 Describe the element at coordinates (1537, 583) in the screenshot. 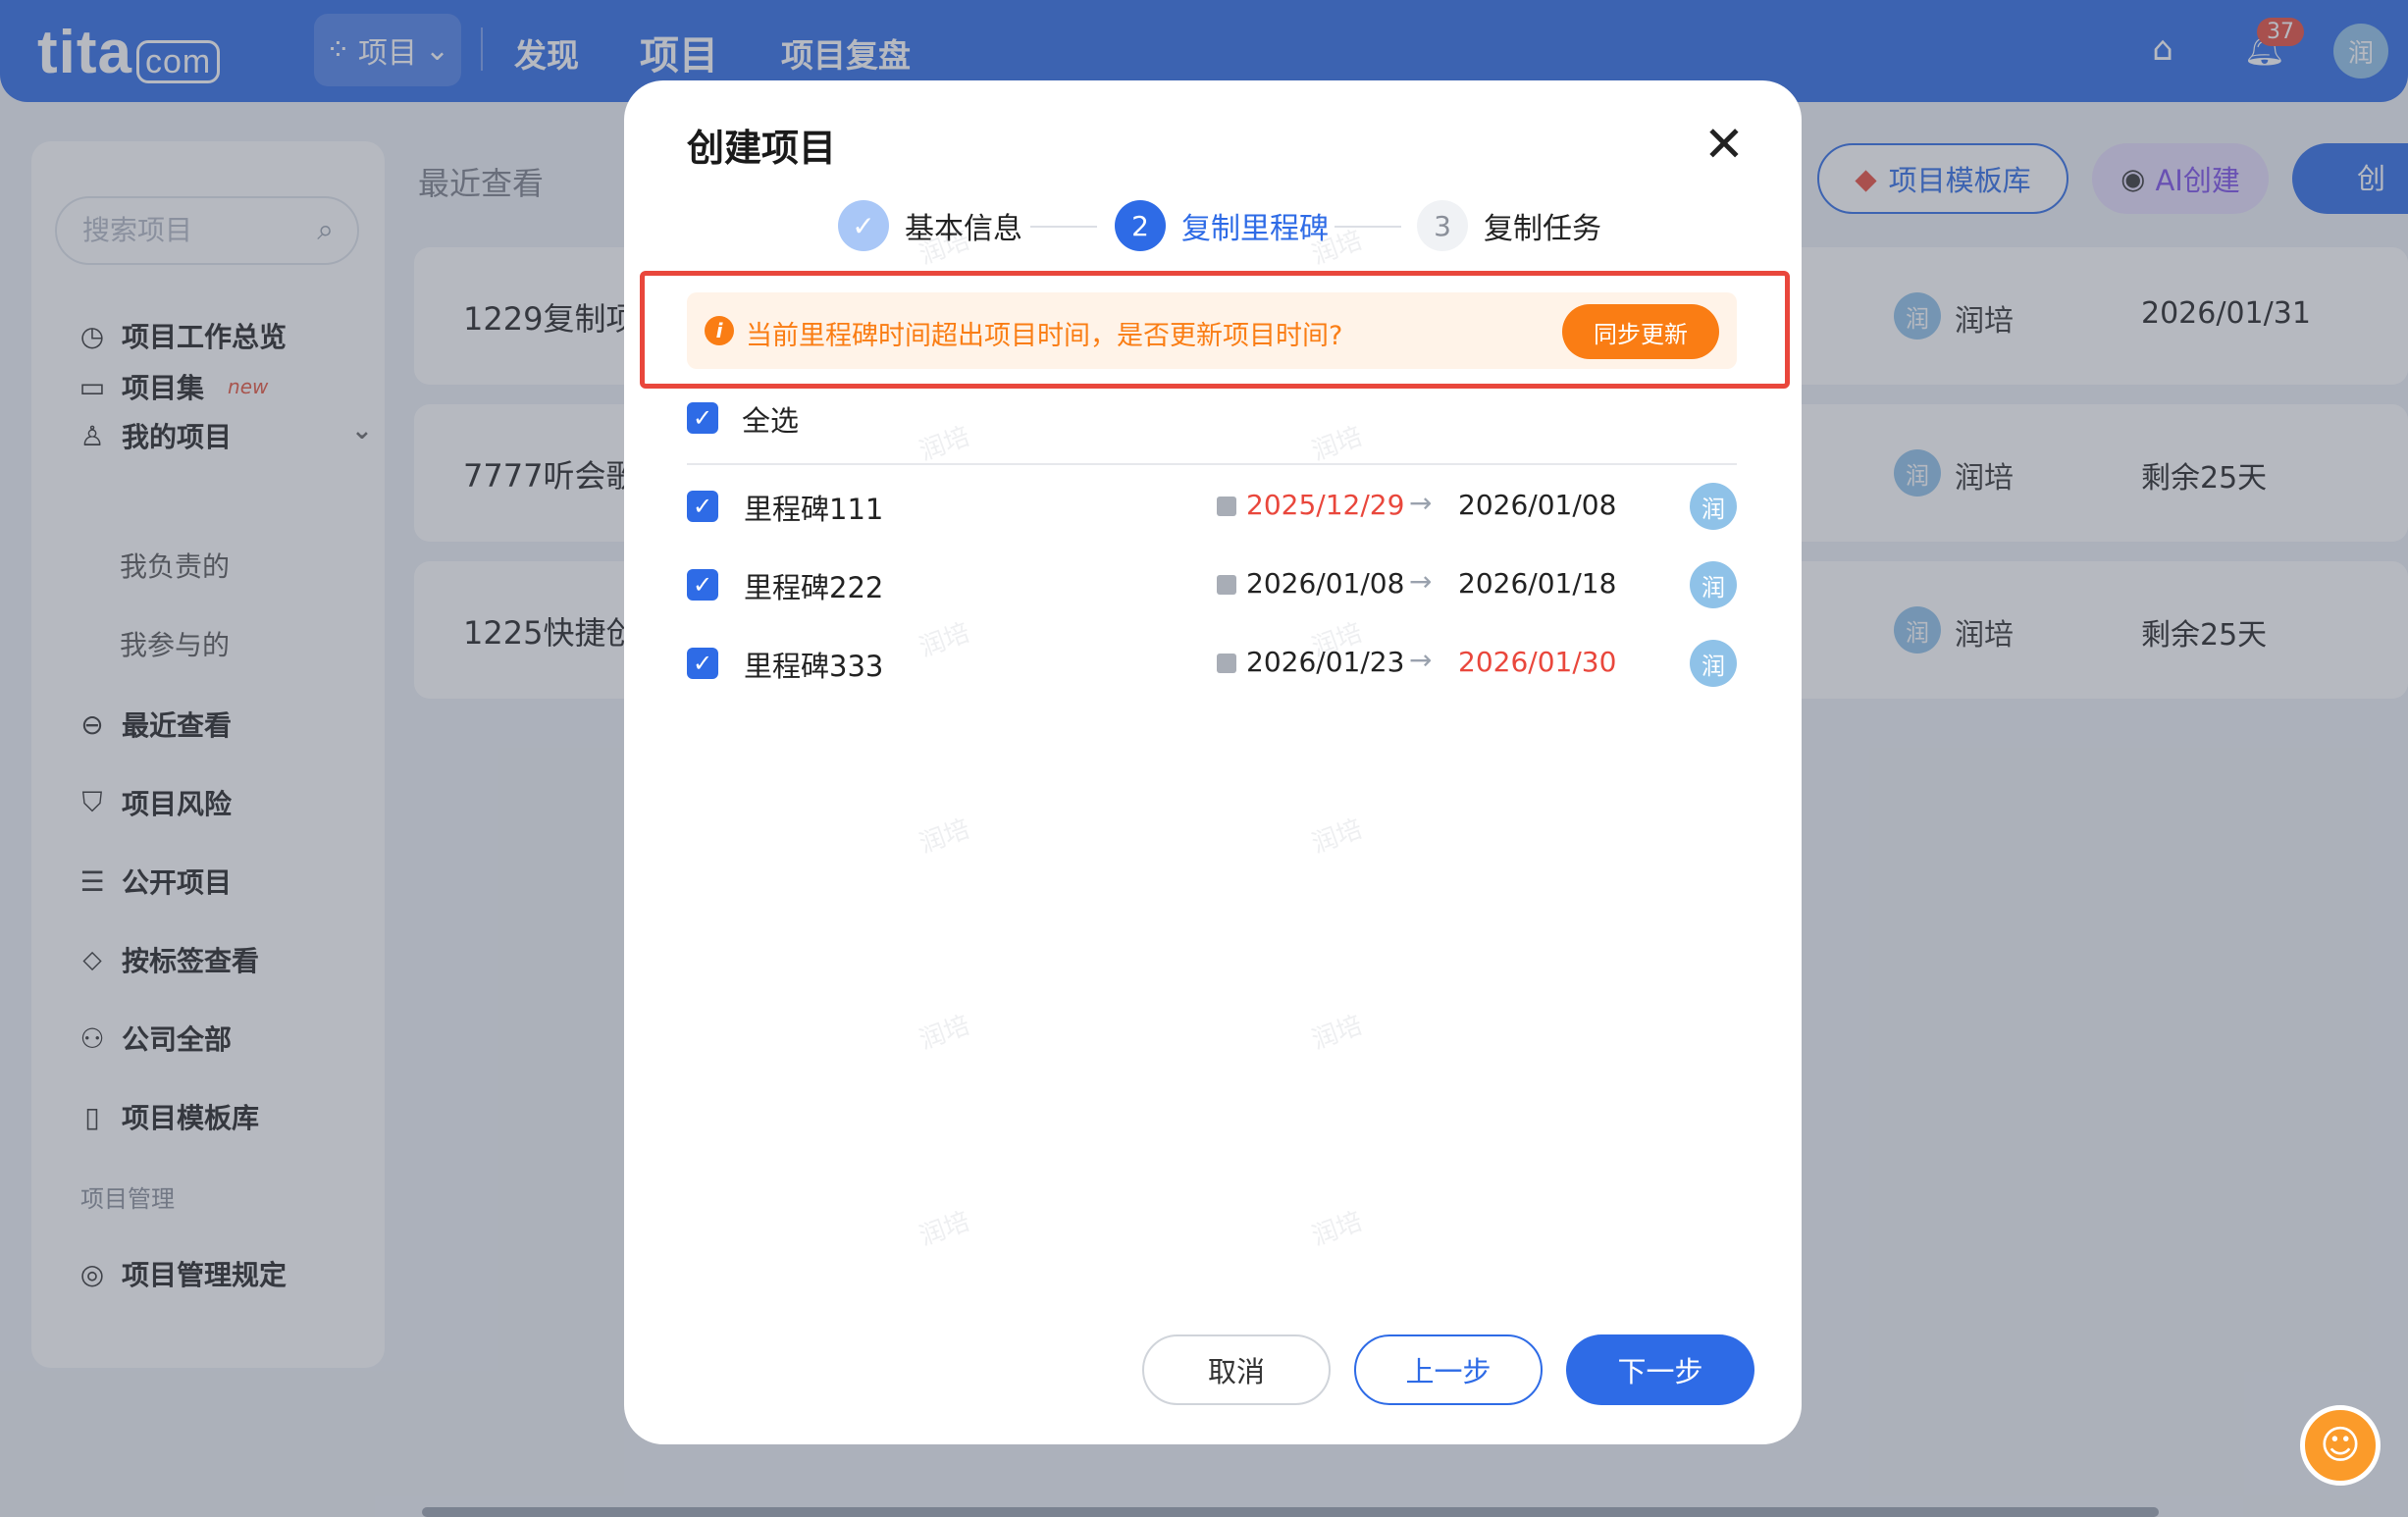

I see `milestone-end-date: 2026/01/18` at that location.